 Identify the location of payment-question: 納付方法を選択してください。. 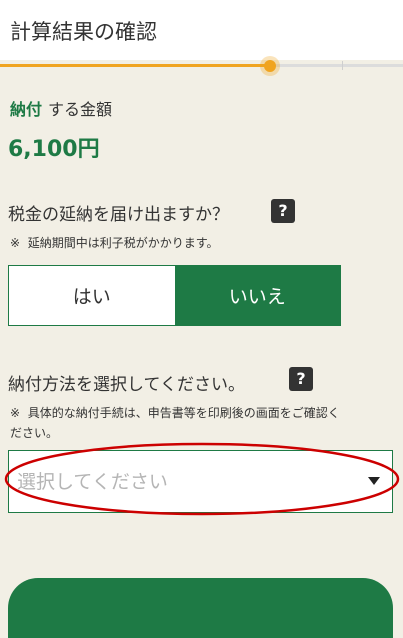
(126, 385).